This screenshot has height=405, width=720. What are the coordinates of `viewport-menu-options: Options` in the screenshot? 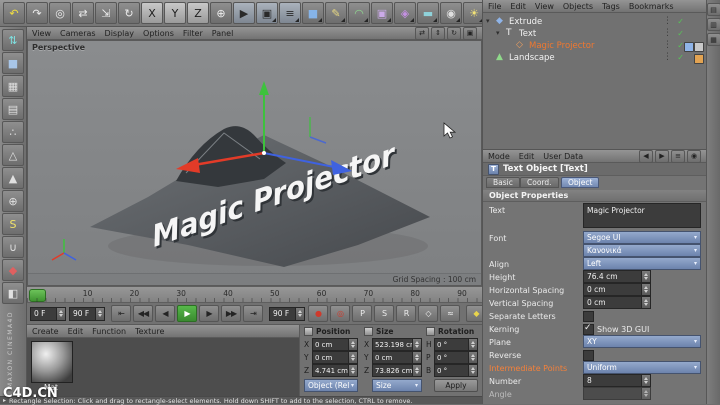 It's located at (158, 33).